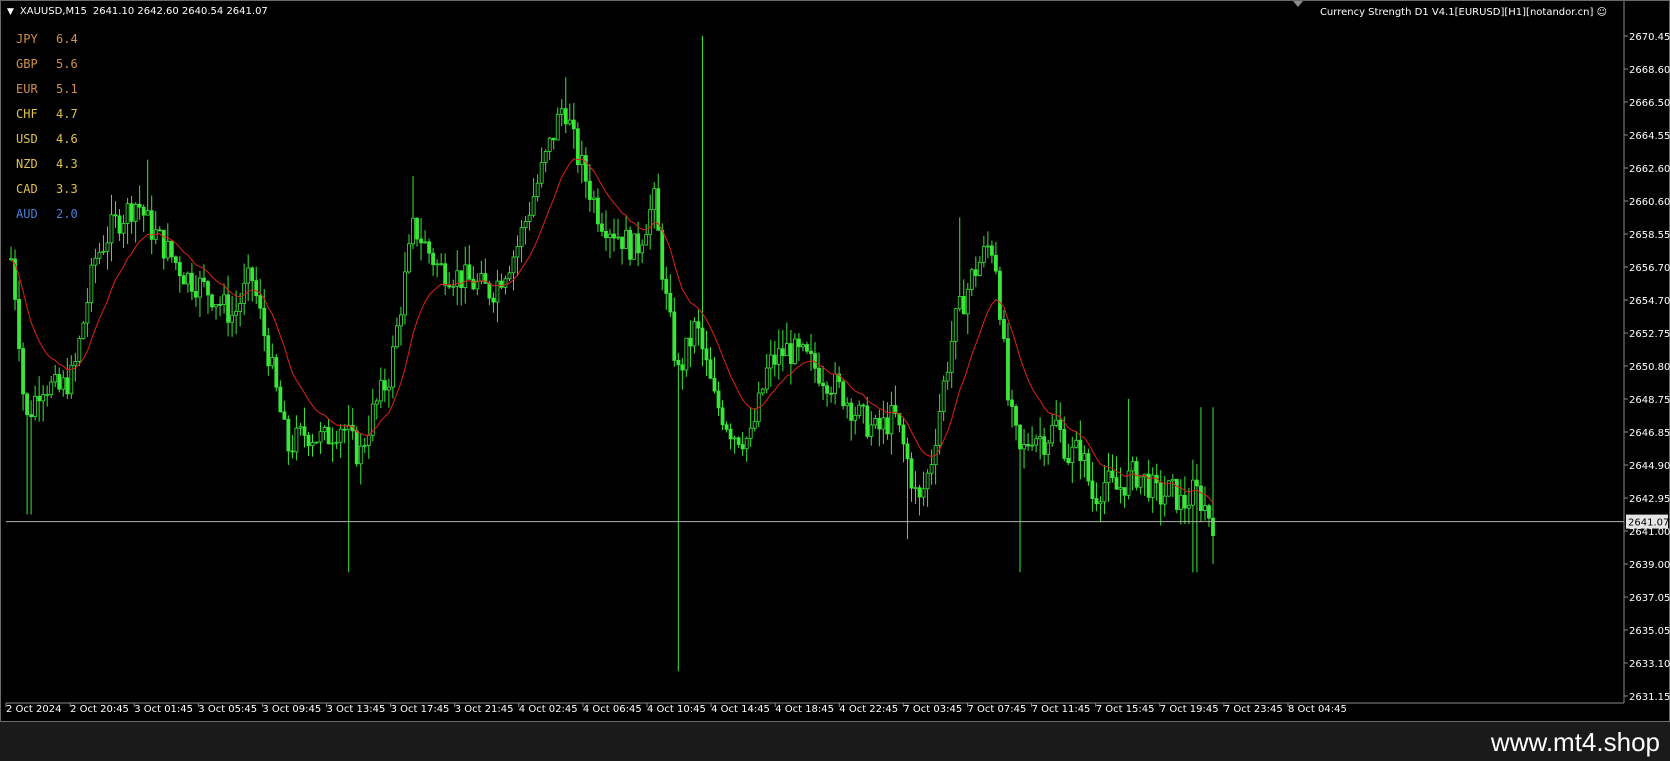  I want to click on x-tick-label: 7 Oct 19:45, so click(1189, 709).